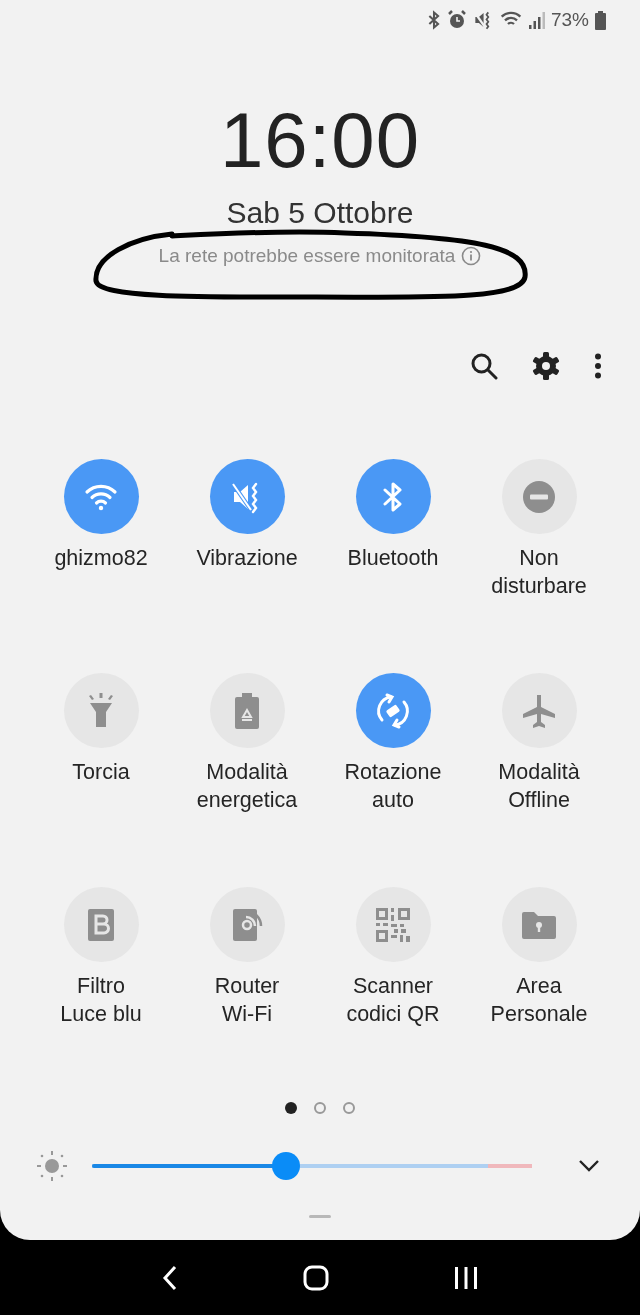  Describe the element at coordinates (456, 20) in the screenshot. I see `alarm-icon` at that location.